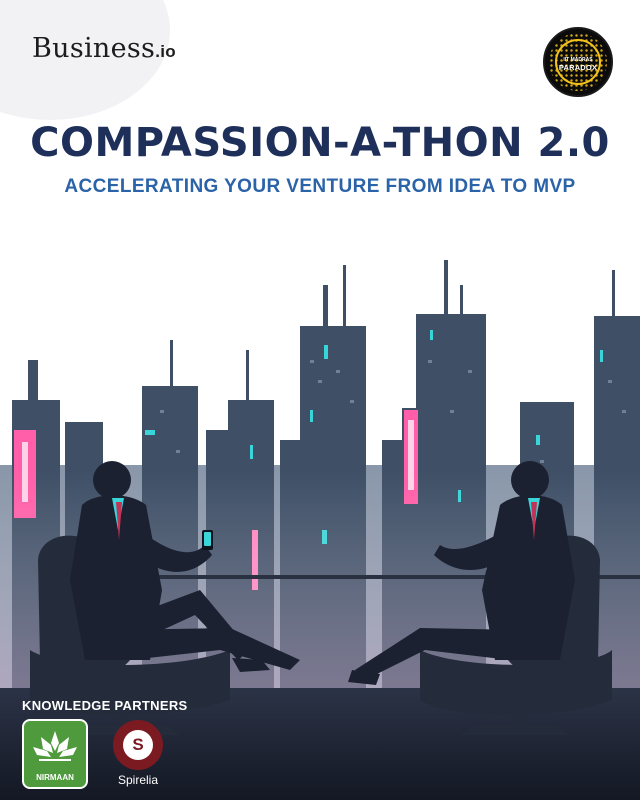 The width and height of the screenshot is (640, 800). I want to click on nirmaan-label: NIRMAAN, so click(55, 777).